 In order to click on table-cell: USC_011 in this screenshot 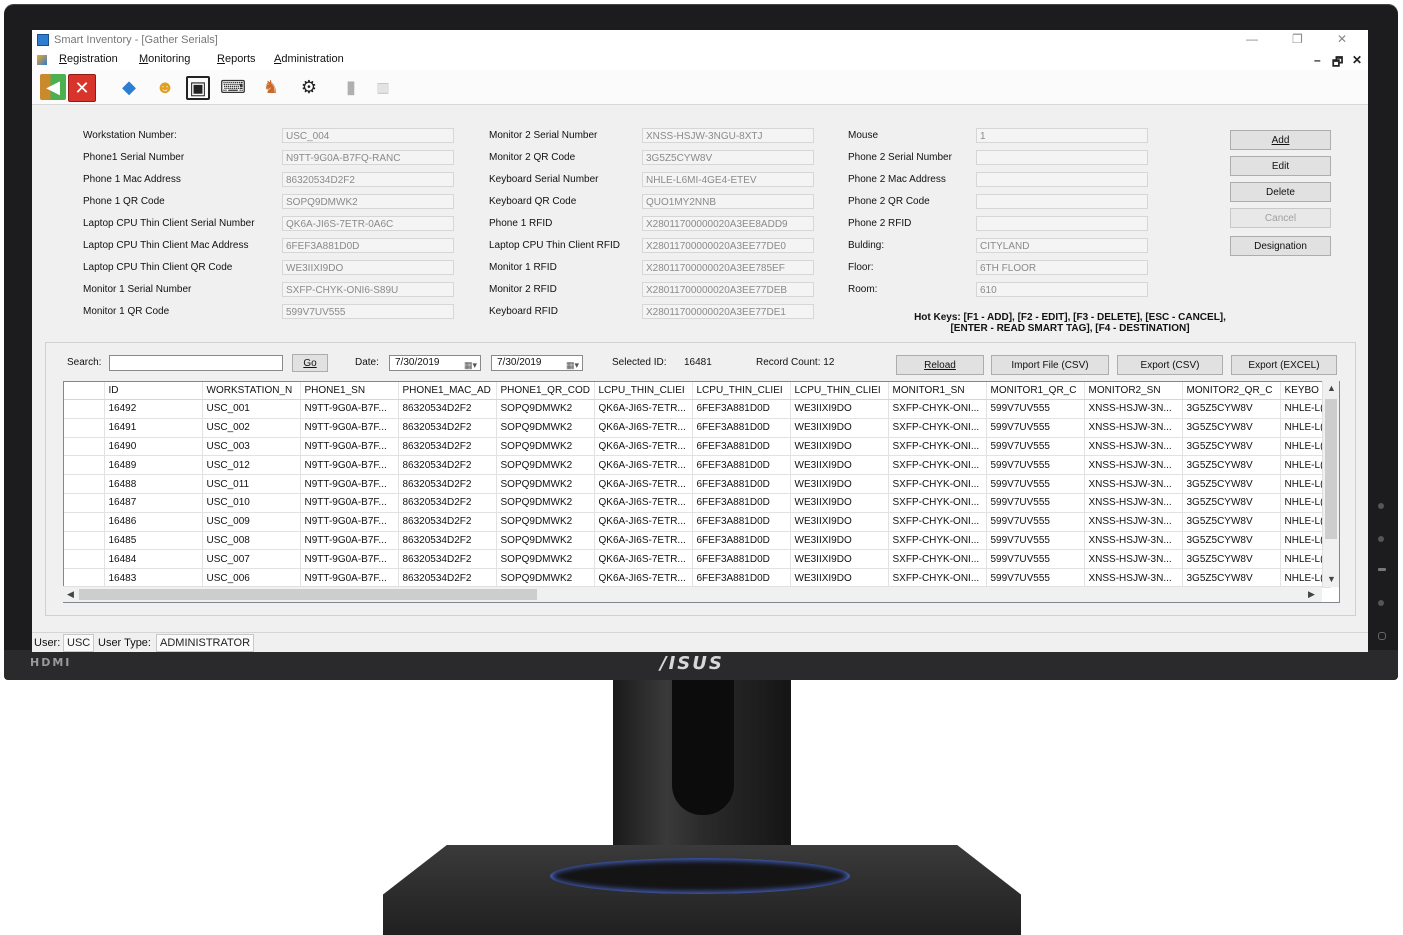, I will do `click(251, 484)`.